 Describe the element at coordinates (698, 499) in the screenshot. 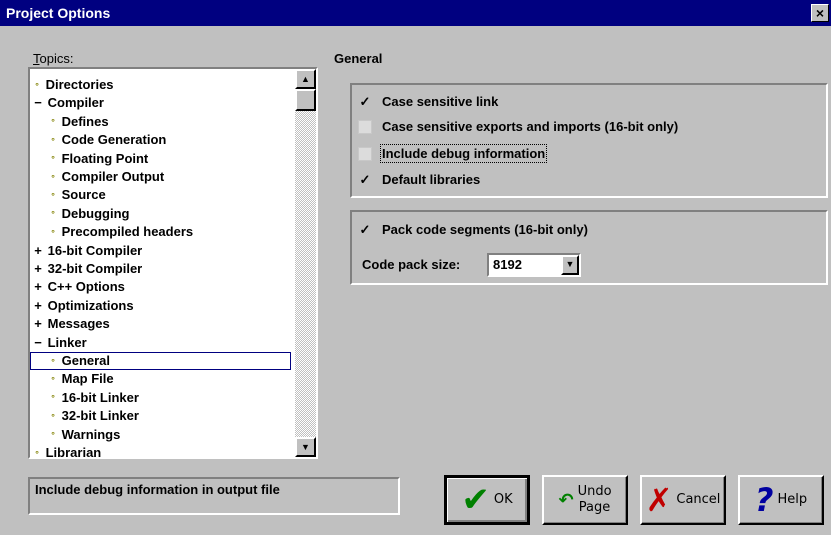

I see `cancel-label: Cancel` at that location.